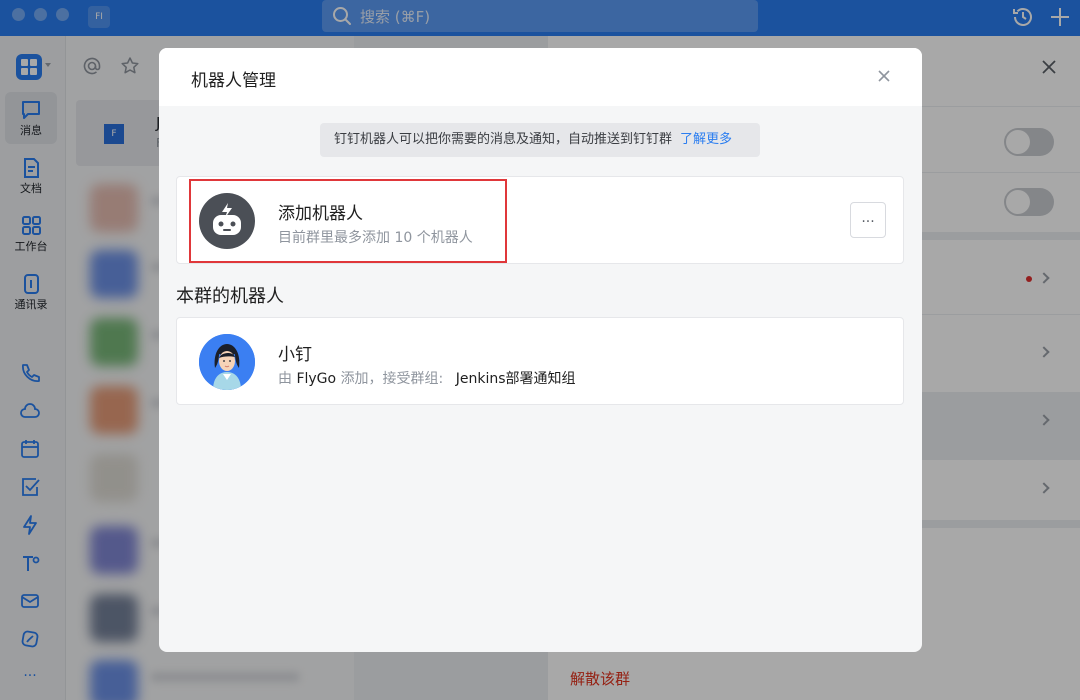  What do you see at coordinates (884, 76) in the screenshot?
I see `close-icon` at bounding box center [884, 76].